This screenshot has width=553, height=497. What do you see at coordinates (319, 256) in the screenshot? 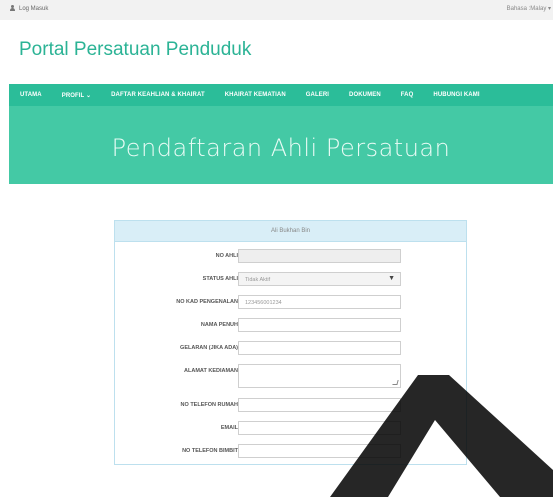
I see `no-ahli-field` at bounding box center [319, 256].